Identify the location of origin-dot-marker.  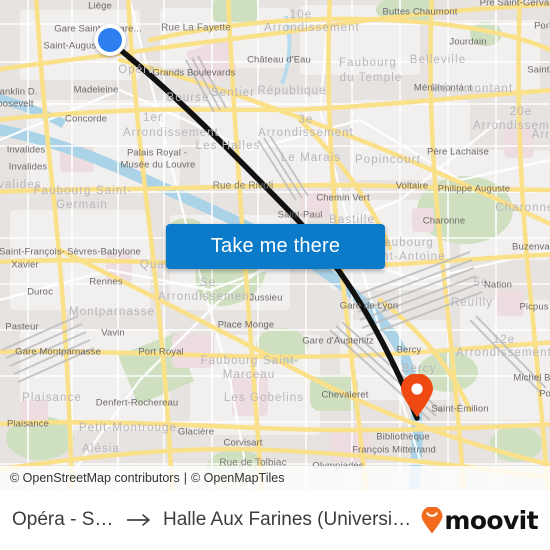
(110, 40).